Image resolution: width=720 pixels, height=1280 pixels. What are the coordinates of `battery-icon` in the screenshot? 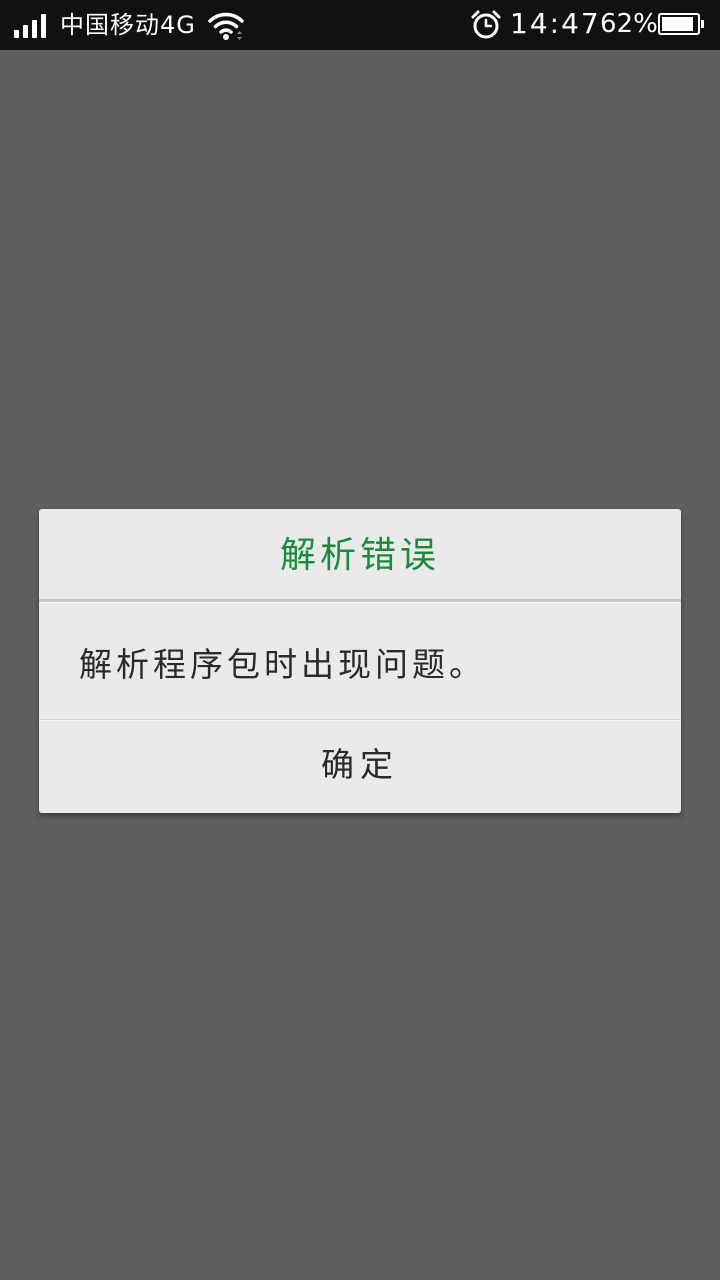 It's located at (681, 24).